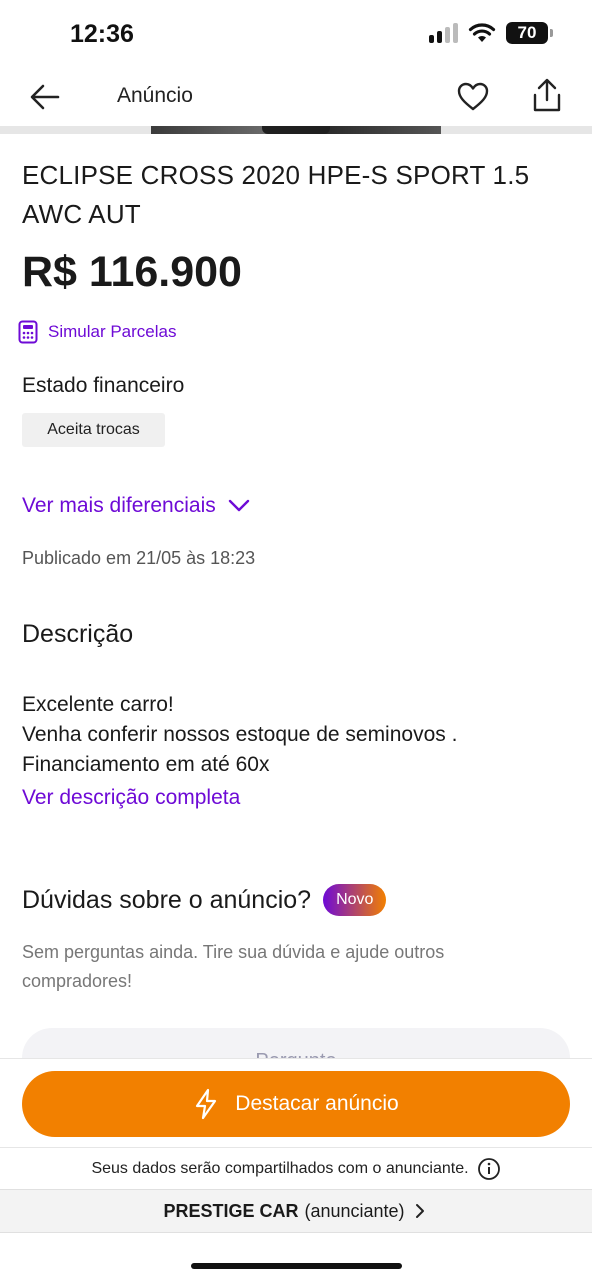  I want to click on arrow-left-icon, so click(45, 97).